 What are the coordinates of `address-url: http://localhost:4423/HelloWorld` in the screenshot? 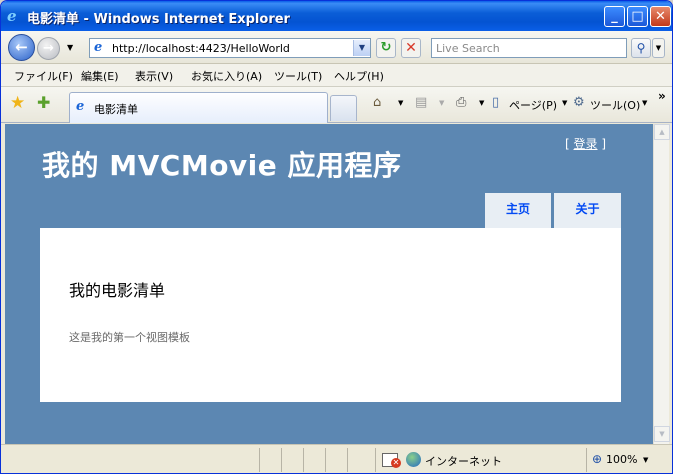 It's located at (201, 48).